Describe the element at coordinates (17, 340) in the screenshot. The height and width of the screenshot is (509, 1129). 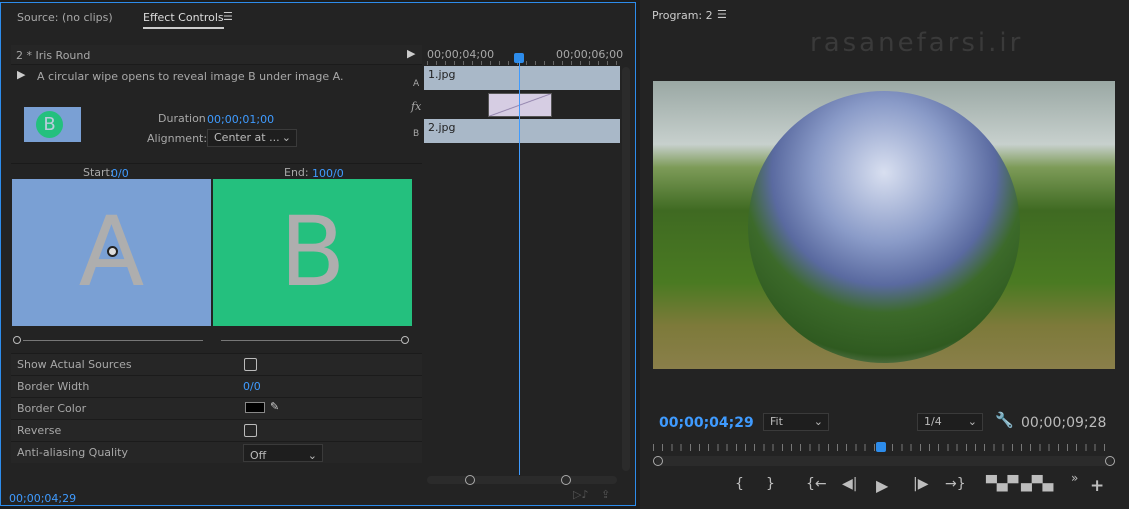
I see `start-slider-handle` at that location.